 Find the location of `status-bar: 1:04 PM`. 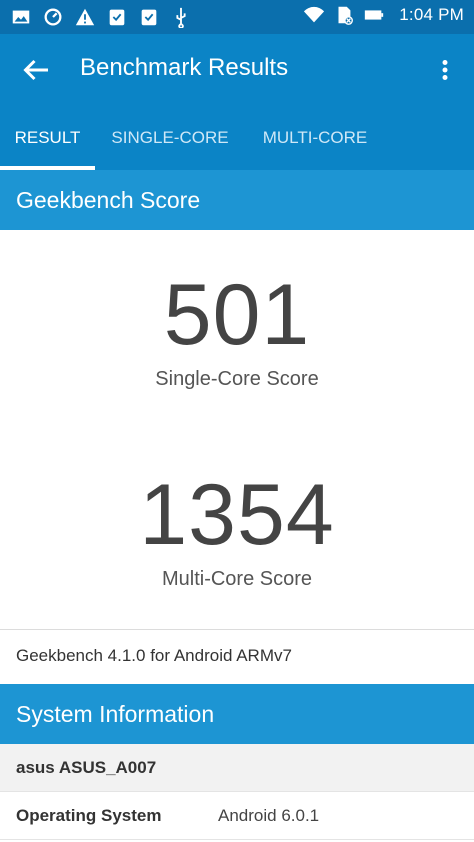

status-bar: 1:04 PM is located at coordinates (237, 17).